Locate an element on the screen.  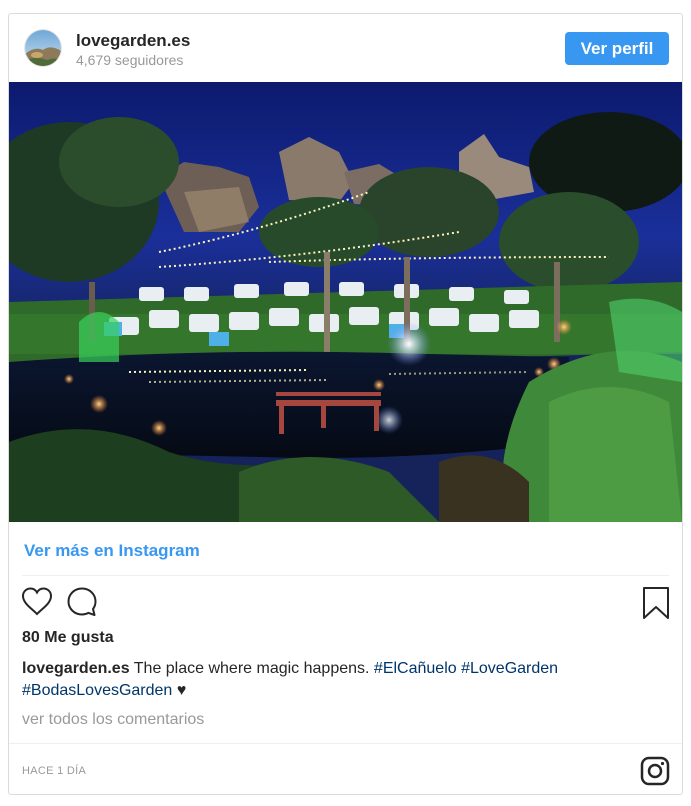
avatar is located at coordinates (43, 48).